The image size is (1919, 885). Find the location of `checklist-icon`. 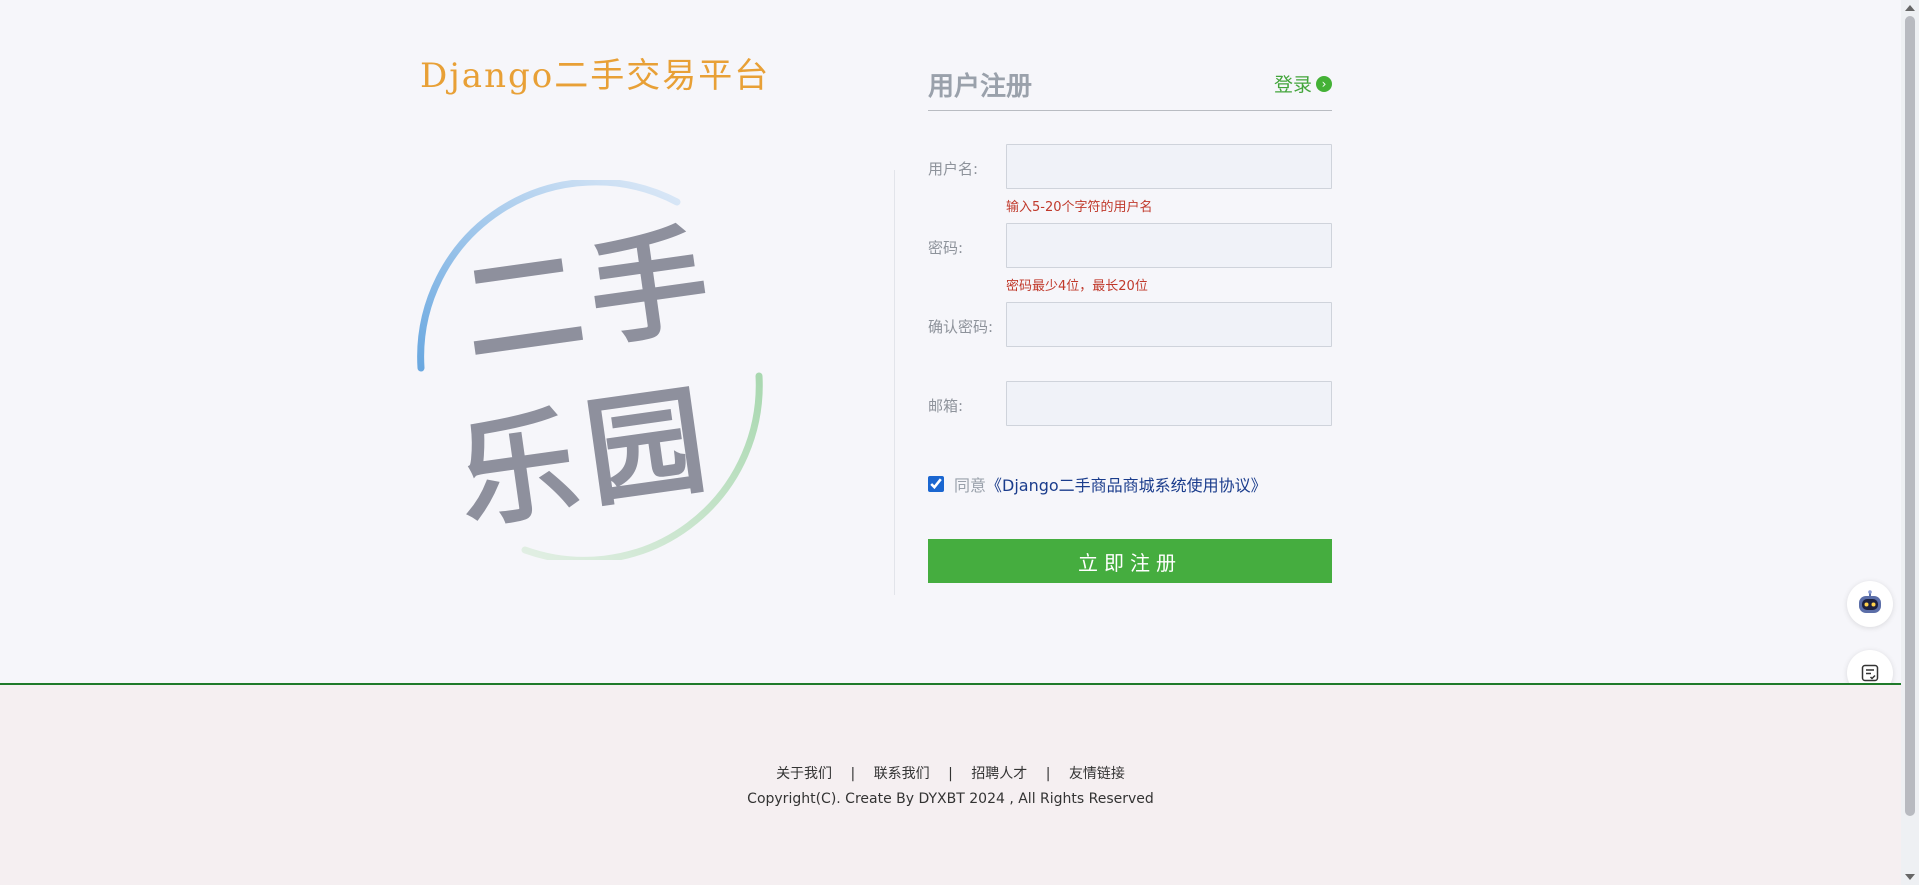

checklist-icon is located at coordinates (1870, 673).